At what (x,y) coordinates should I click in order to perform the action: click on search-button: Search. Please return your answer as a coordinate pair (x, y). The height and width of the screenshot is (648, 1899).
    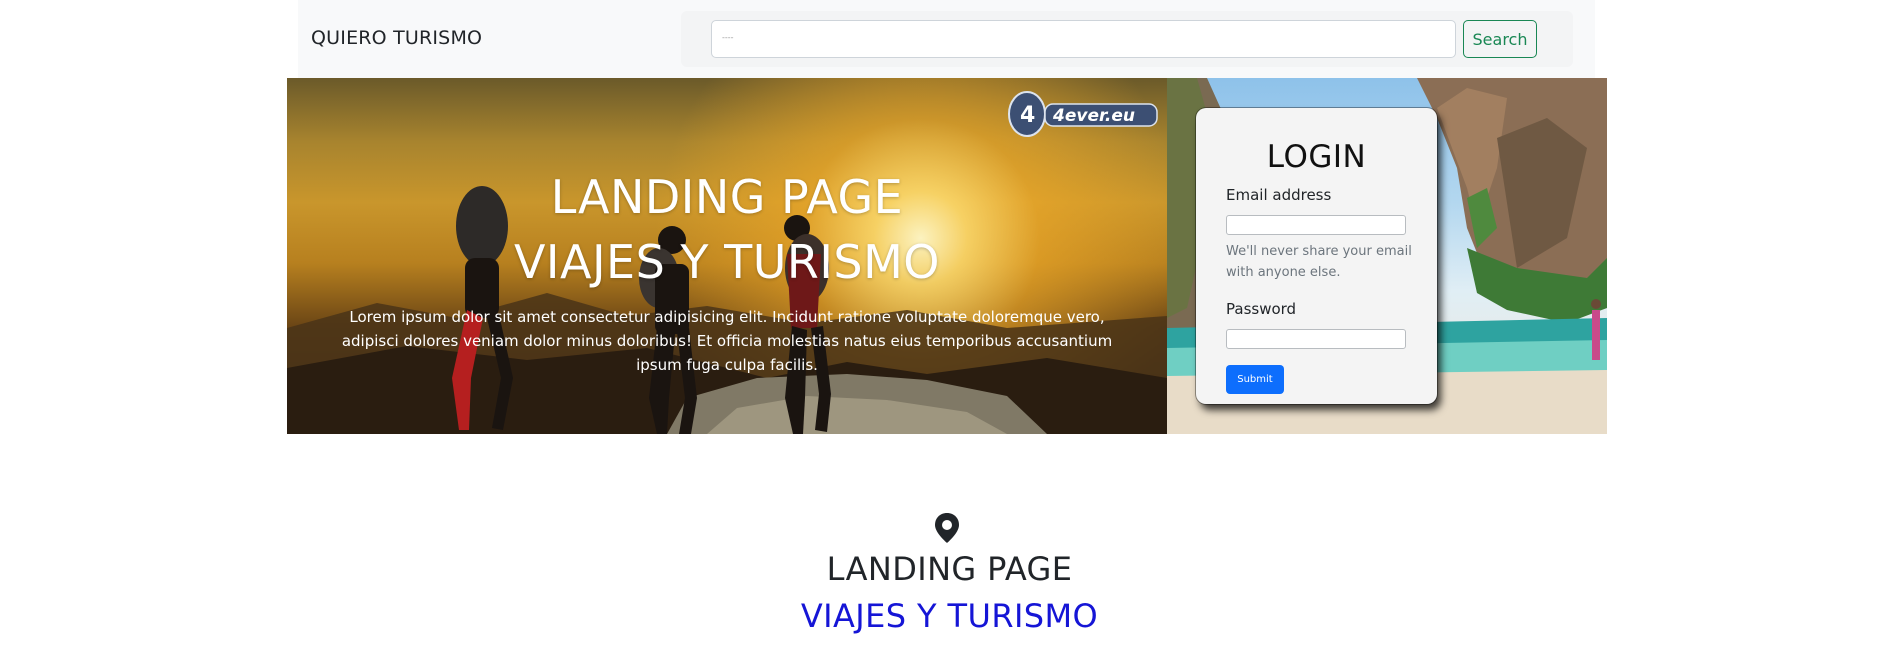
    Looking at the image, I should click on (1500, 39).